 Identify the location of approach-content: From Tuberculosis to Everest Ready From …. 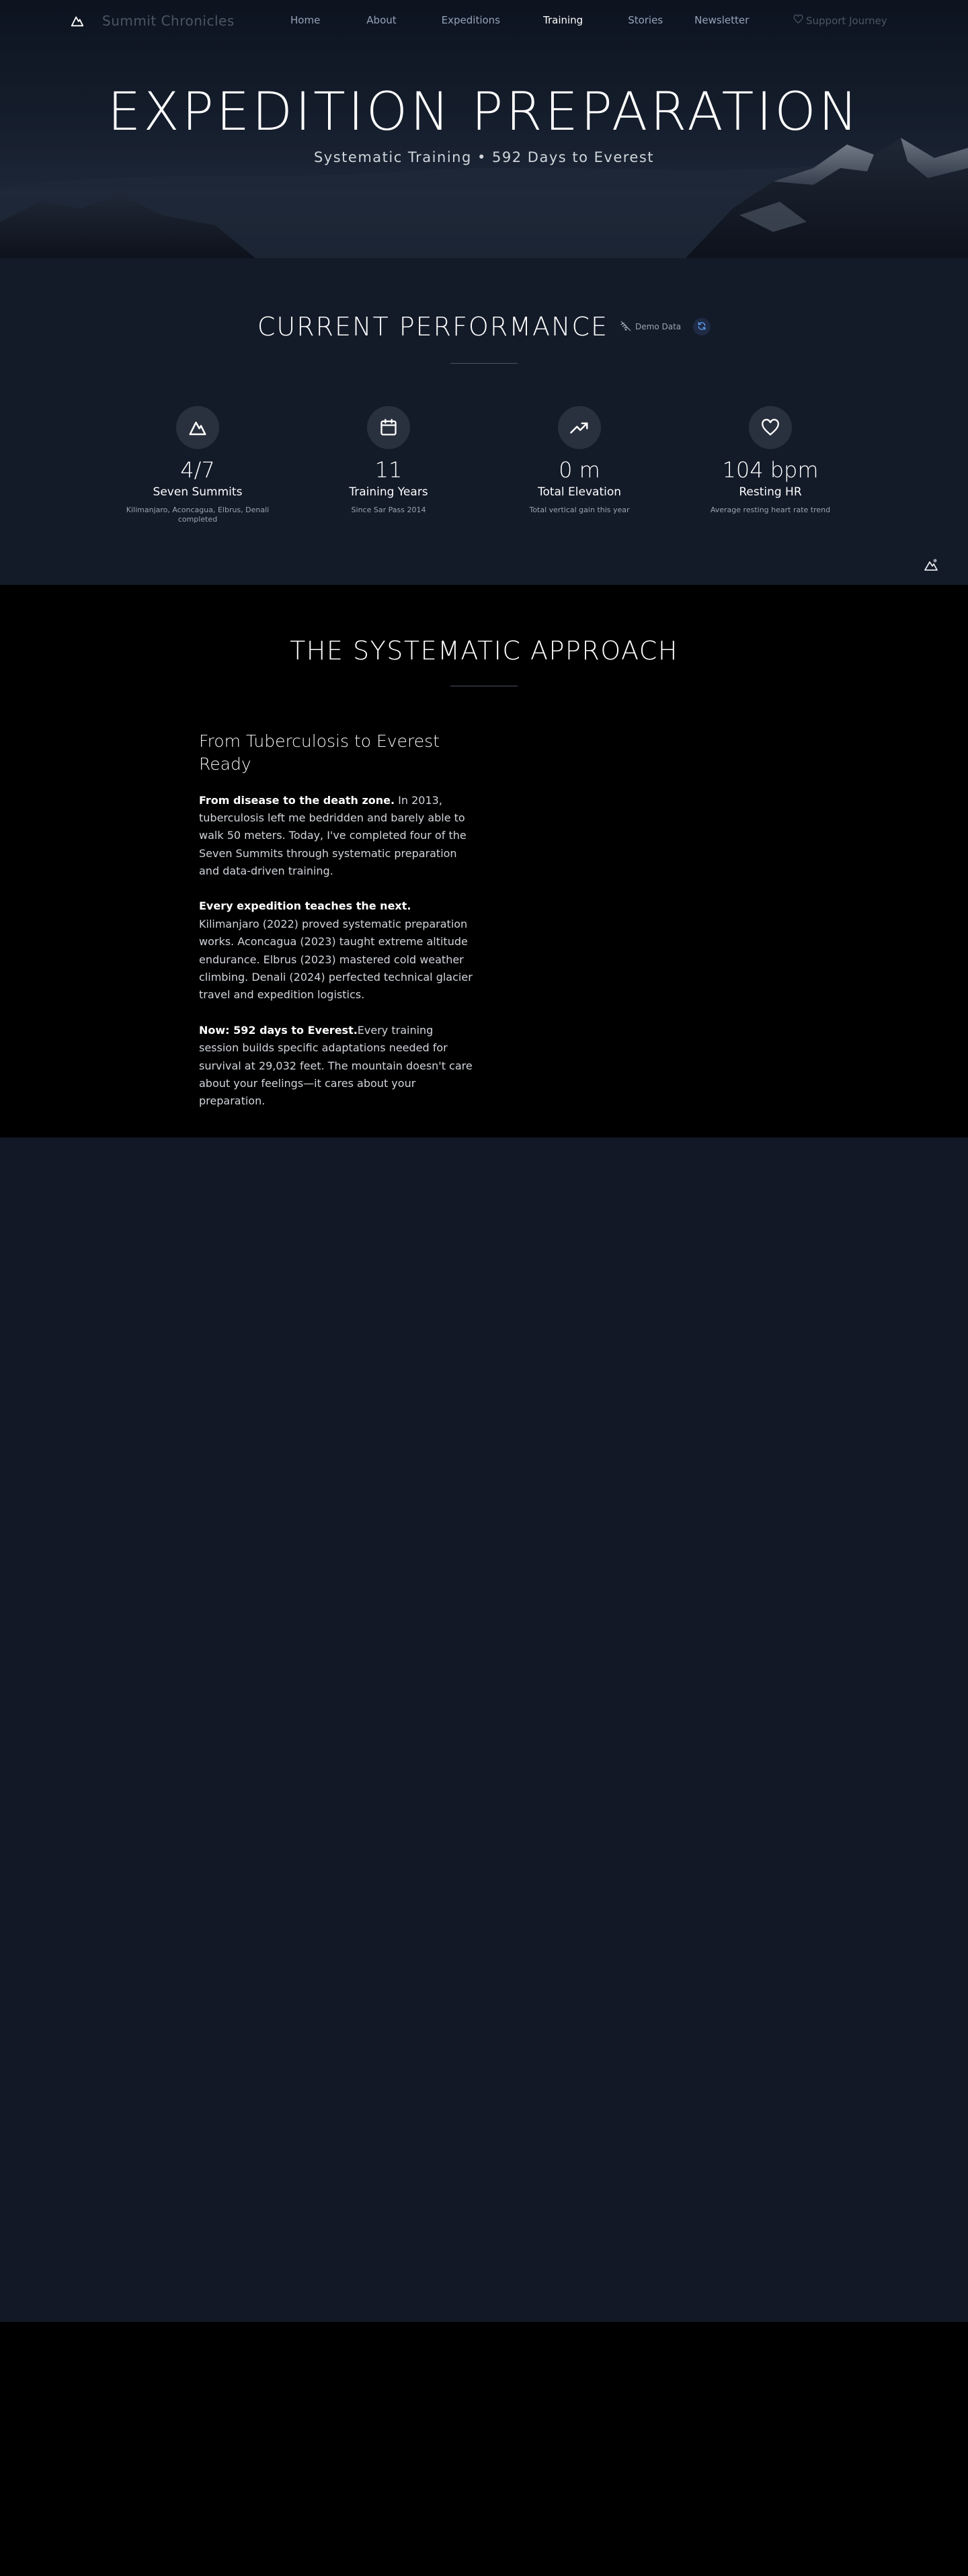
(337, 920).